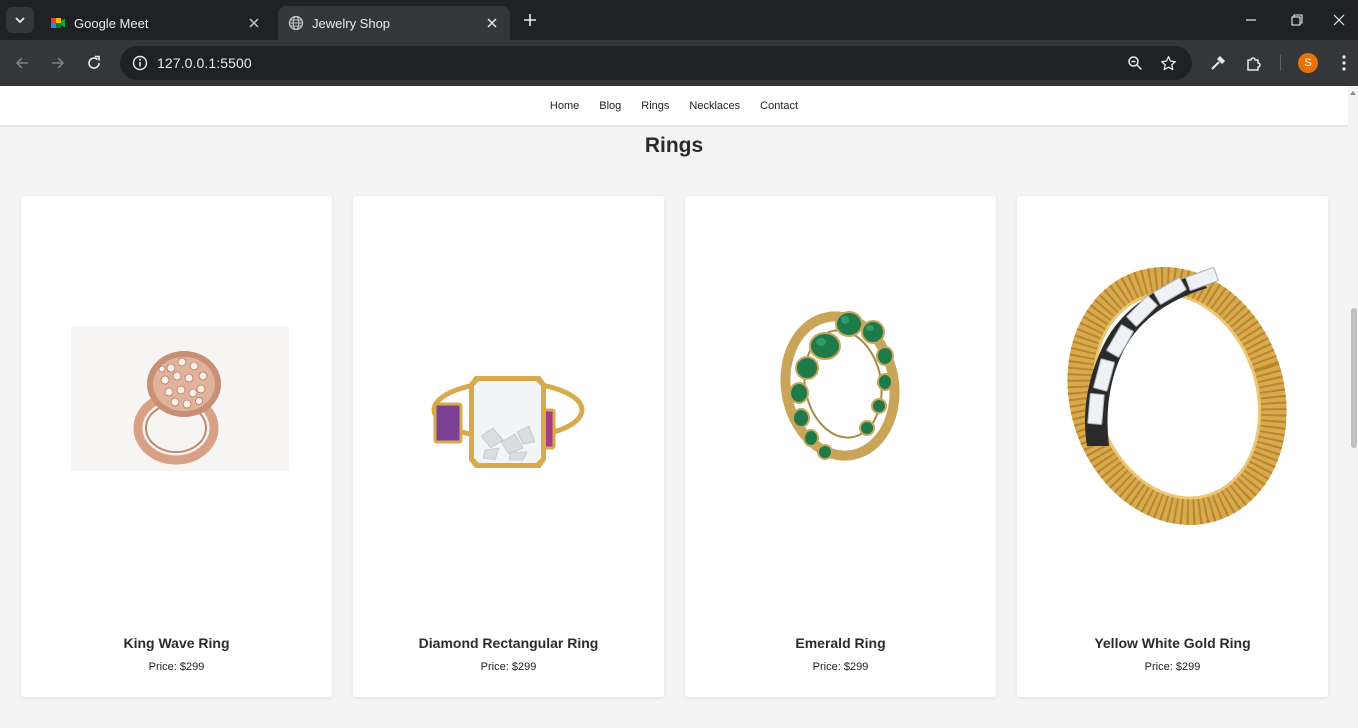 The width and height of the screenshot is (1358, 728). I want to click on arrow-right-icon, so click(58, 63).